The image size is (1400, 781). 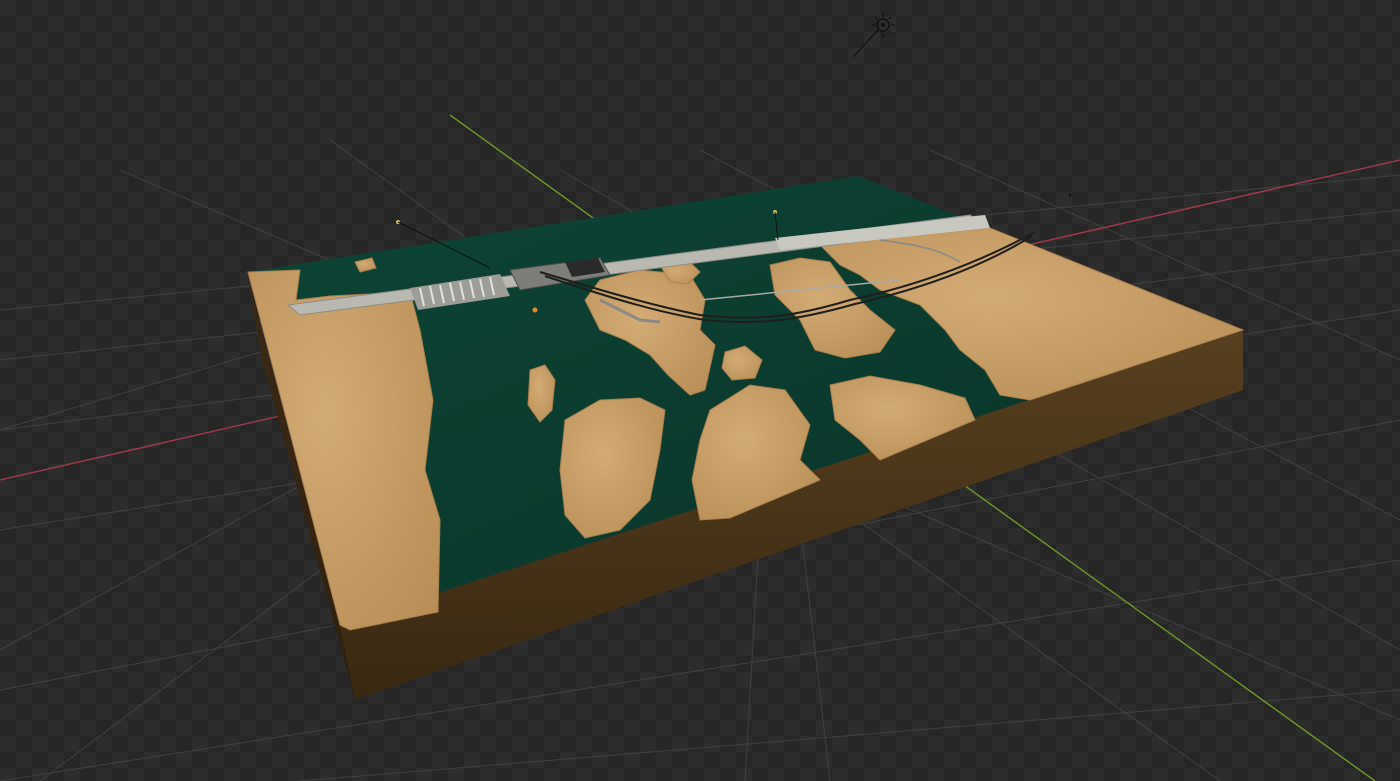 What do you see at coordinates (344, 450) in the screenshot?
I see `left-bank` at bounding box center [344, 450].